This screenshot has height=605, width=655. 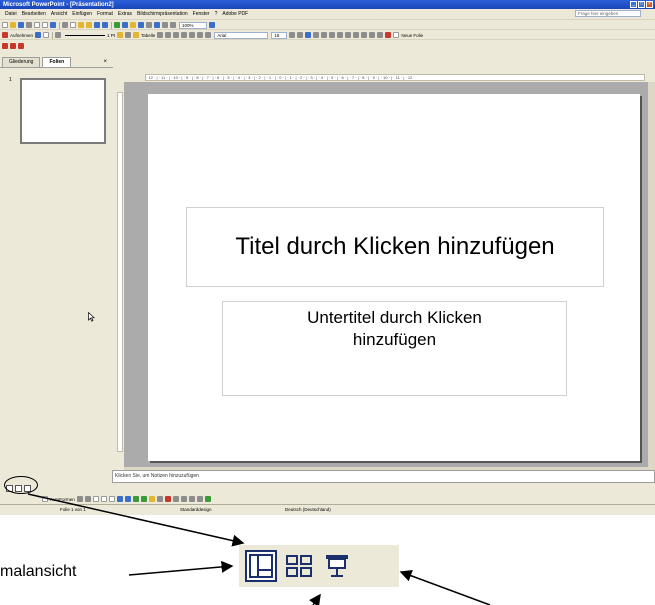 What do you see at coordinates (372, 35) in the screenshot?
I see `decrease-indent-icon` at bounding box center [372, 35].